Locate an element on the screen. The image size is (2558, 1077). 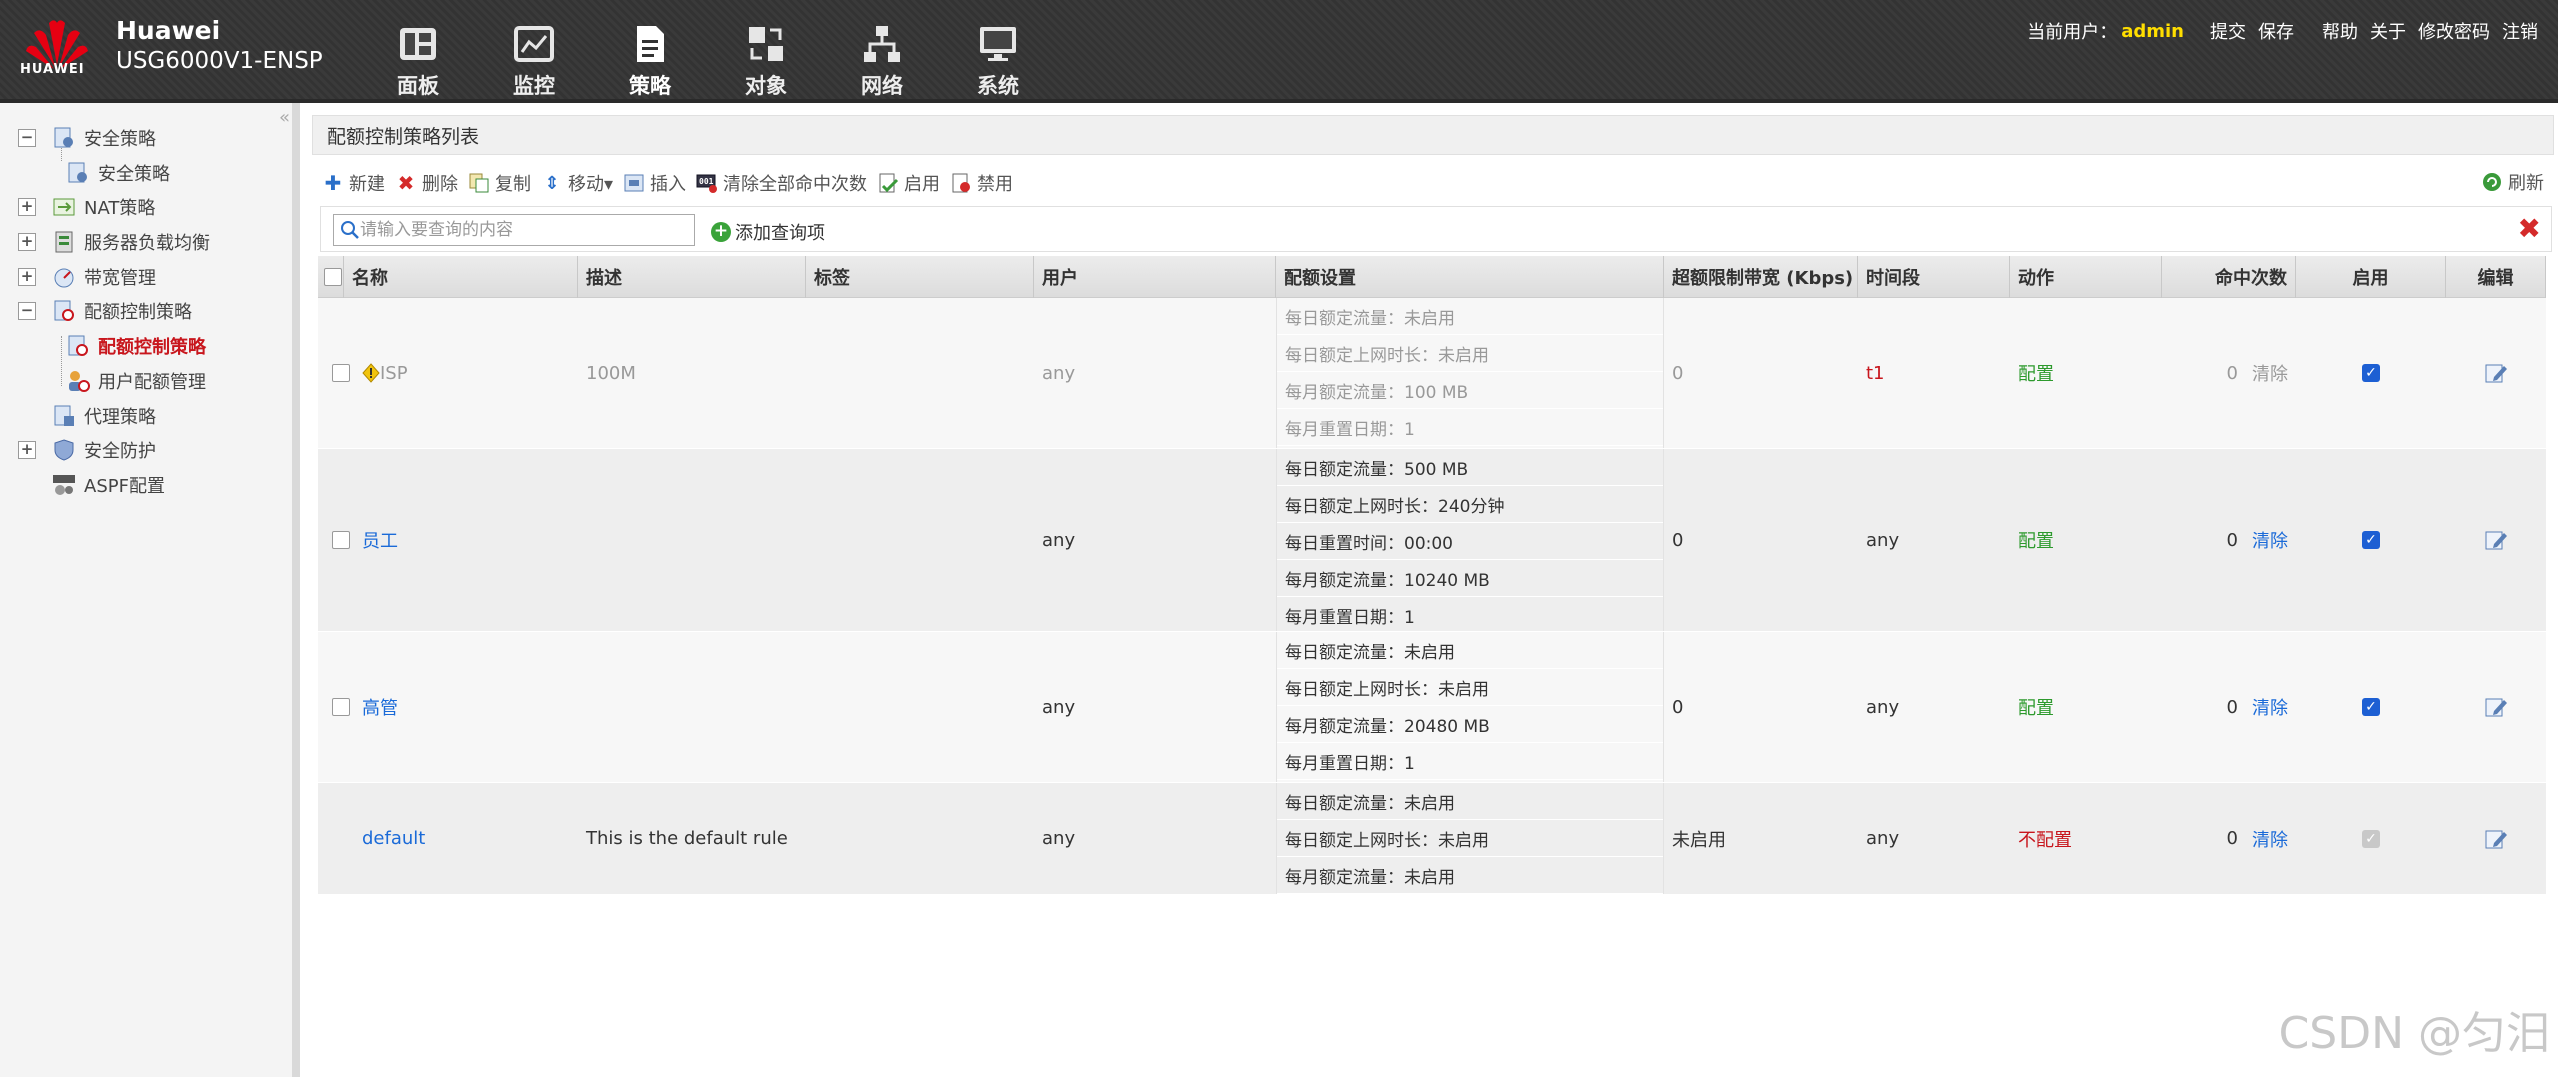
disable-button: 禁用 is located at coordinates (981, 183).